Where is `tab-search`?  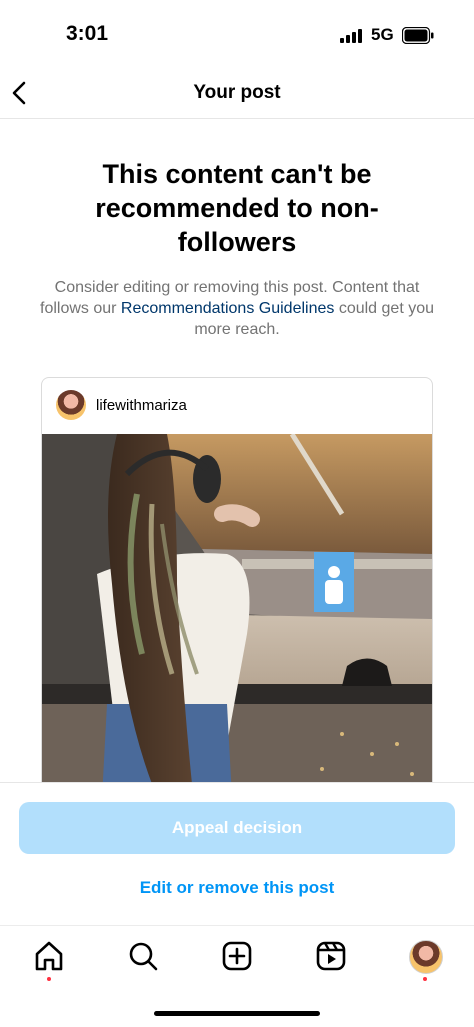 tab-search is located at coordinates (143, 956).